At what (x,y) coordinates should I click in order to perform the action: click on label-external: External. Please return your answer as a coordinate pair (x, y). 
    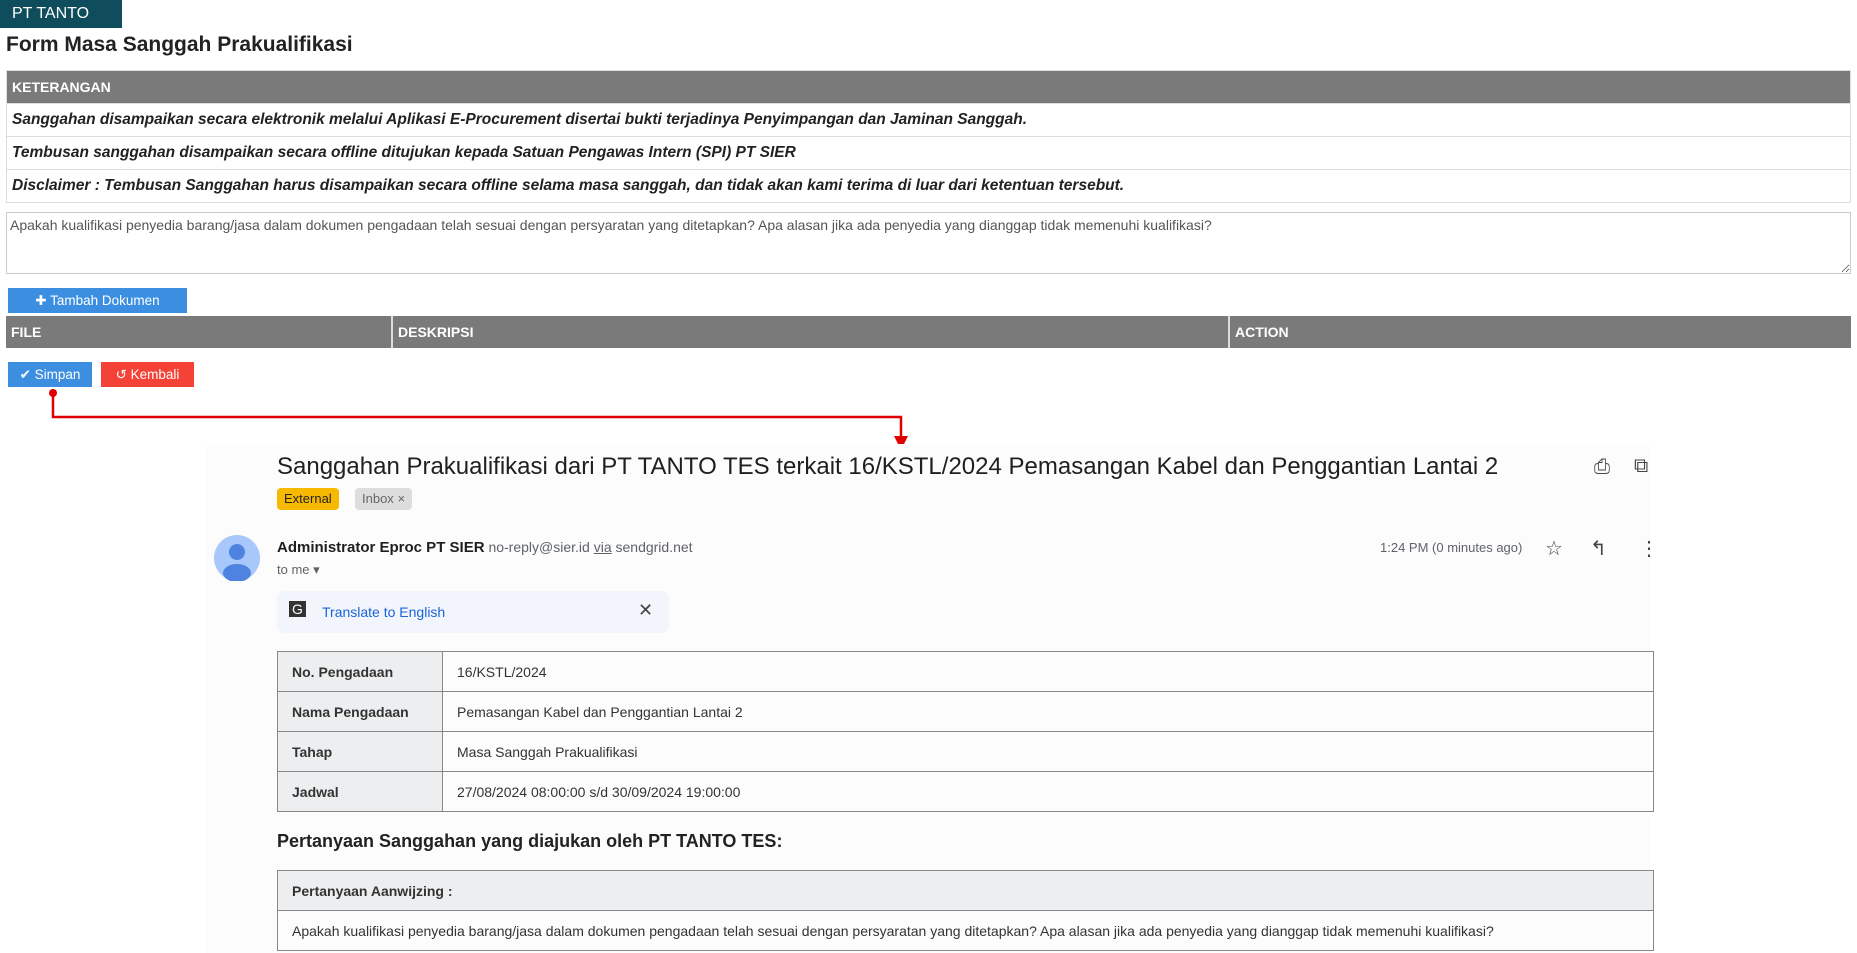
    Looking at the image, I should click on (308, 499).